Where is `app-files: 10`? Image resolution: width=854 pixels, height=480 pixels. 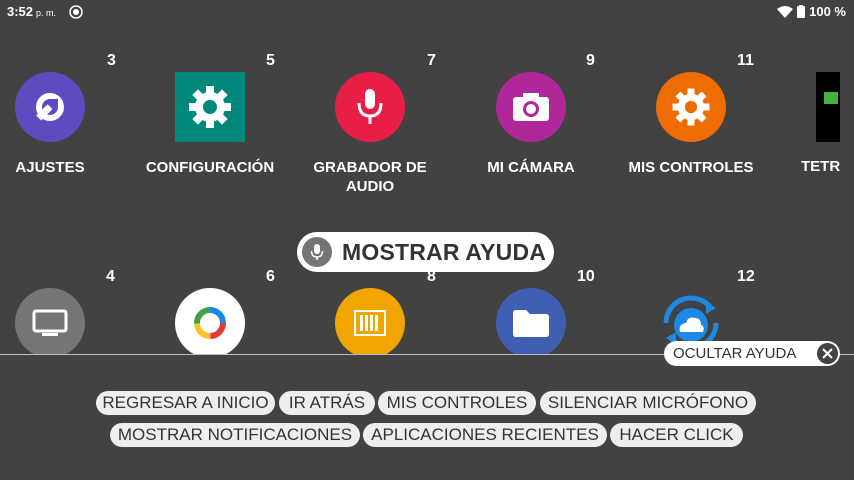
app-files: 10 is located at coordinates (531, 311).